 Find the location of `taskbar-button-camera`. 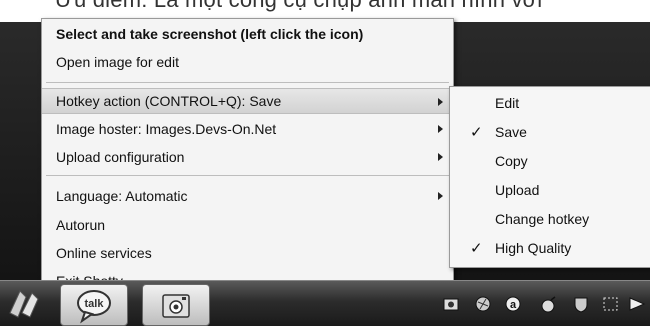

taskbar-button-camera is located at coordinates (176, 305).